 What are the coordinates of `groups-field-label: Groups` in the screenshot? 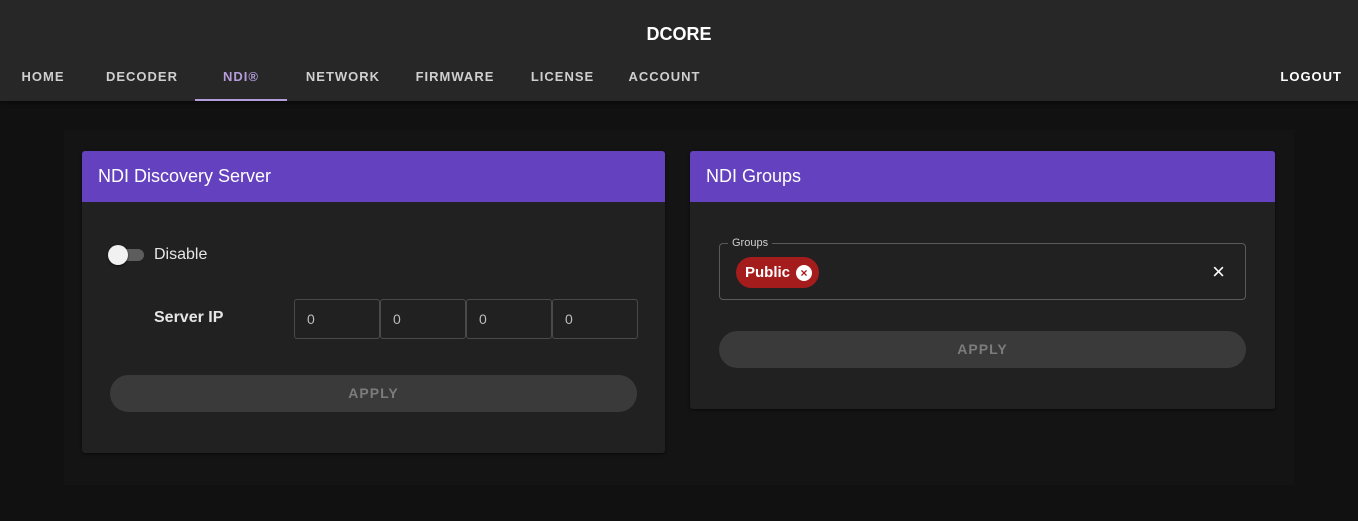 It's located at (750, 243).